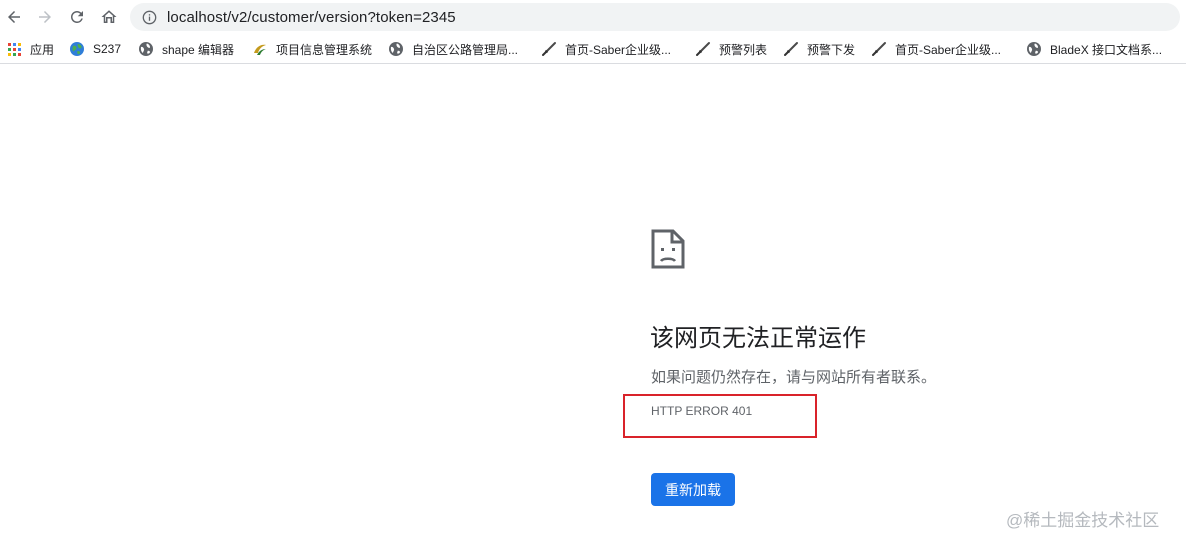 The height and width of the screenshot is (544, 1186). Describe the element at coordinates (668, 249) in the screenshot. I see `sad-page-icon` at that location.